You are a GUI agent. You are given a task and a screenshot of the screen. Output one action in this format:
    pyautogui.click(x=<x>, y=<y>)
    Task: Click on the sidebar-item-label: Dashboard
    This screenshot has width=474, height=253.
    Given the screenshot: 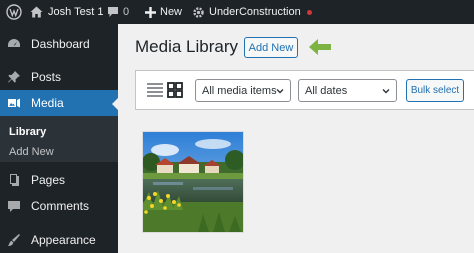 What is the action you would take?
    pyautogui.click(x=60, y=44)
    